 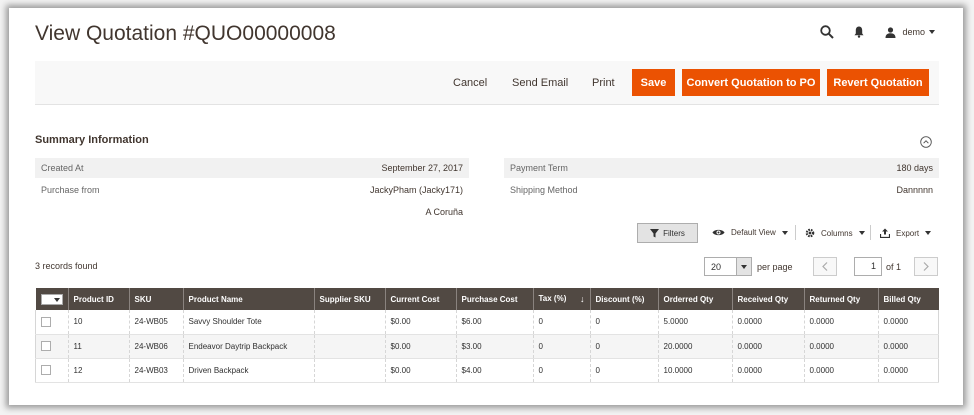 I want to click on column-header: Product Name, so click(x=248, y=299).